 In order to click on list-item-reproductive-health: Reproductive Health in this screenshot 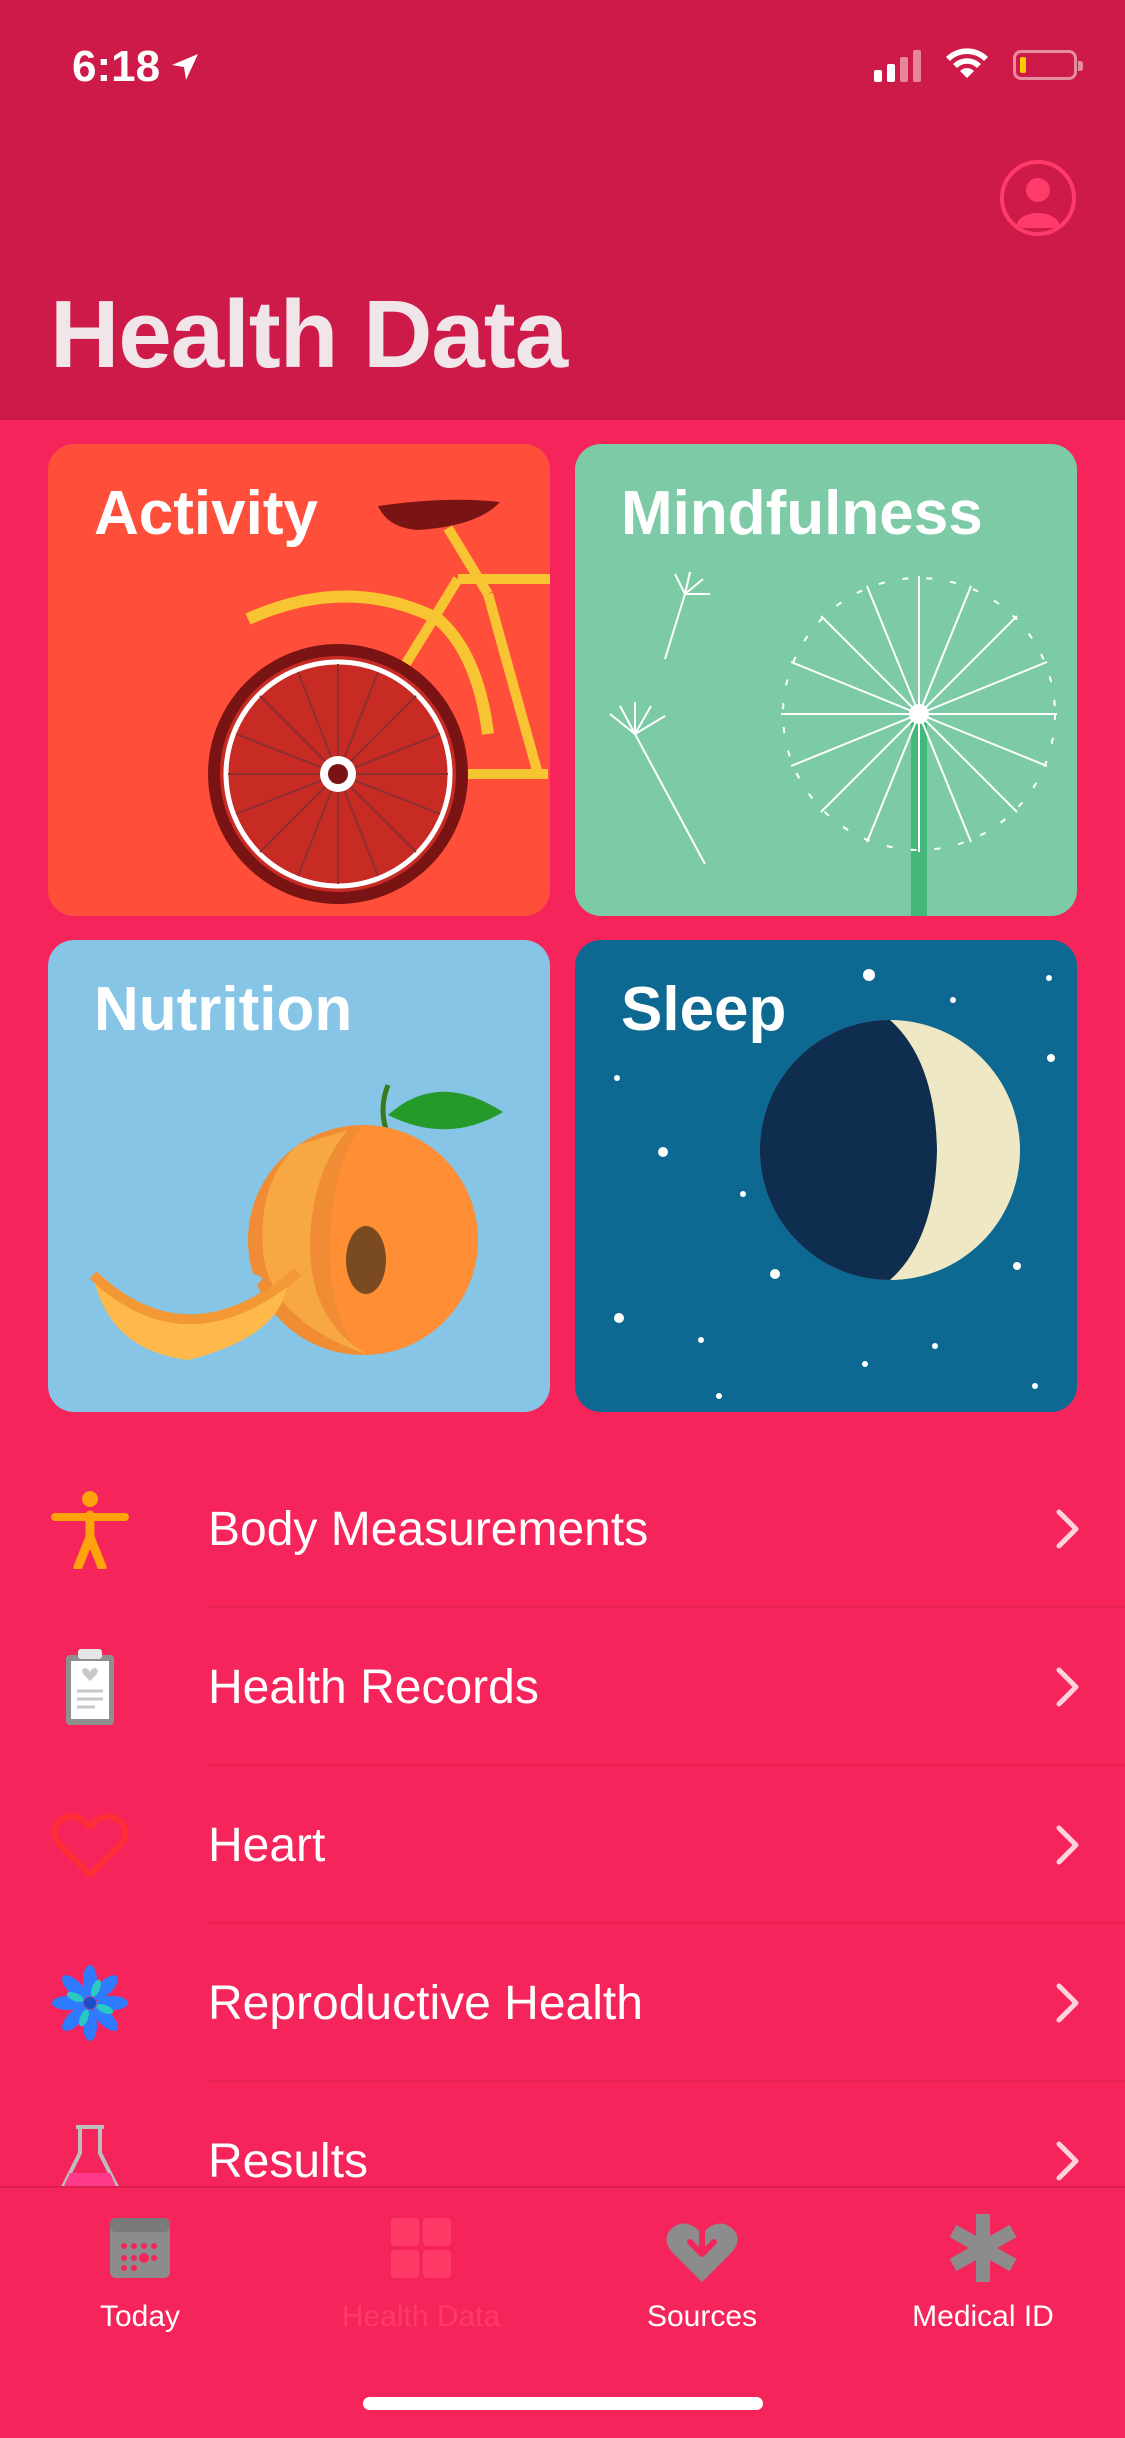, I will do `click(562, 2003)`.